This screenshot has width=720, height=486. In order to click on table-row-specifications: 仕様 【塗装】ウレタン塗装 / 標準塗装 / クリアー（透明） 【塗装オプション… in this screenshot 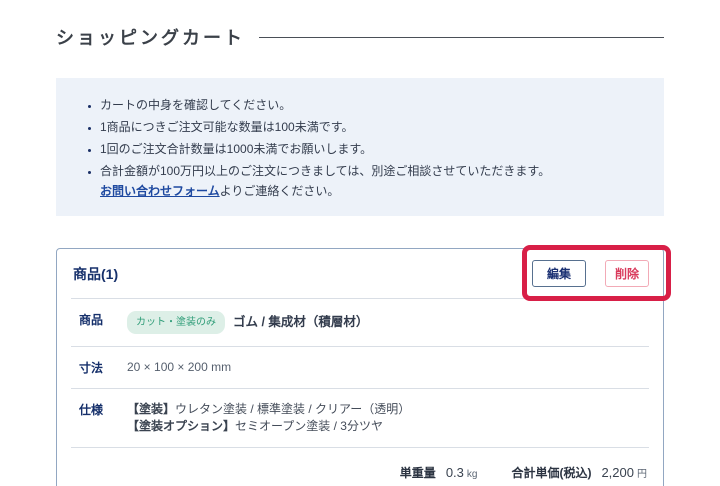, I will do `click(360, 418)`.